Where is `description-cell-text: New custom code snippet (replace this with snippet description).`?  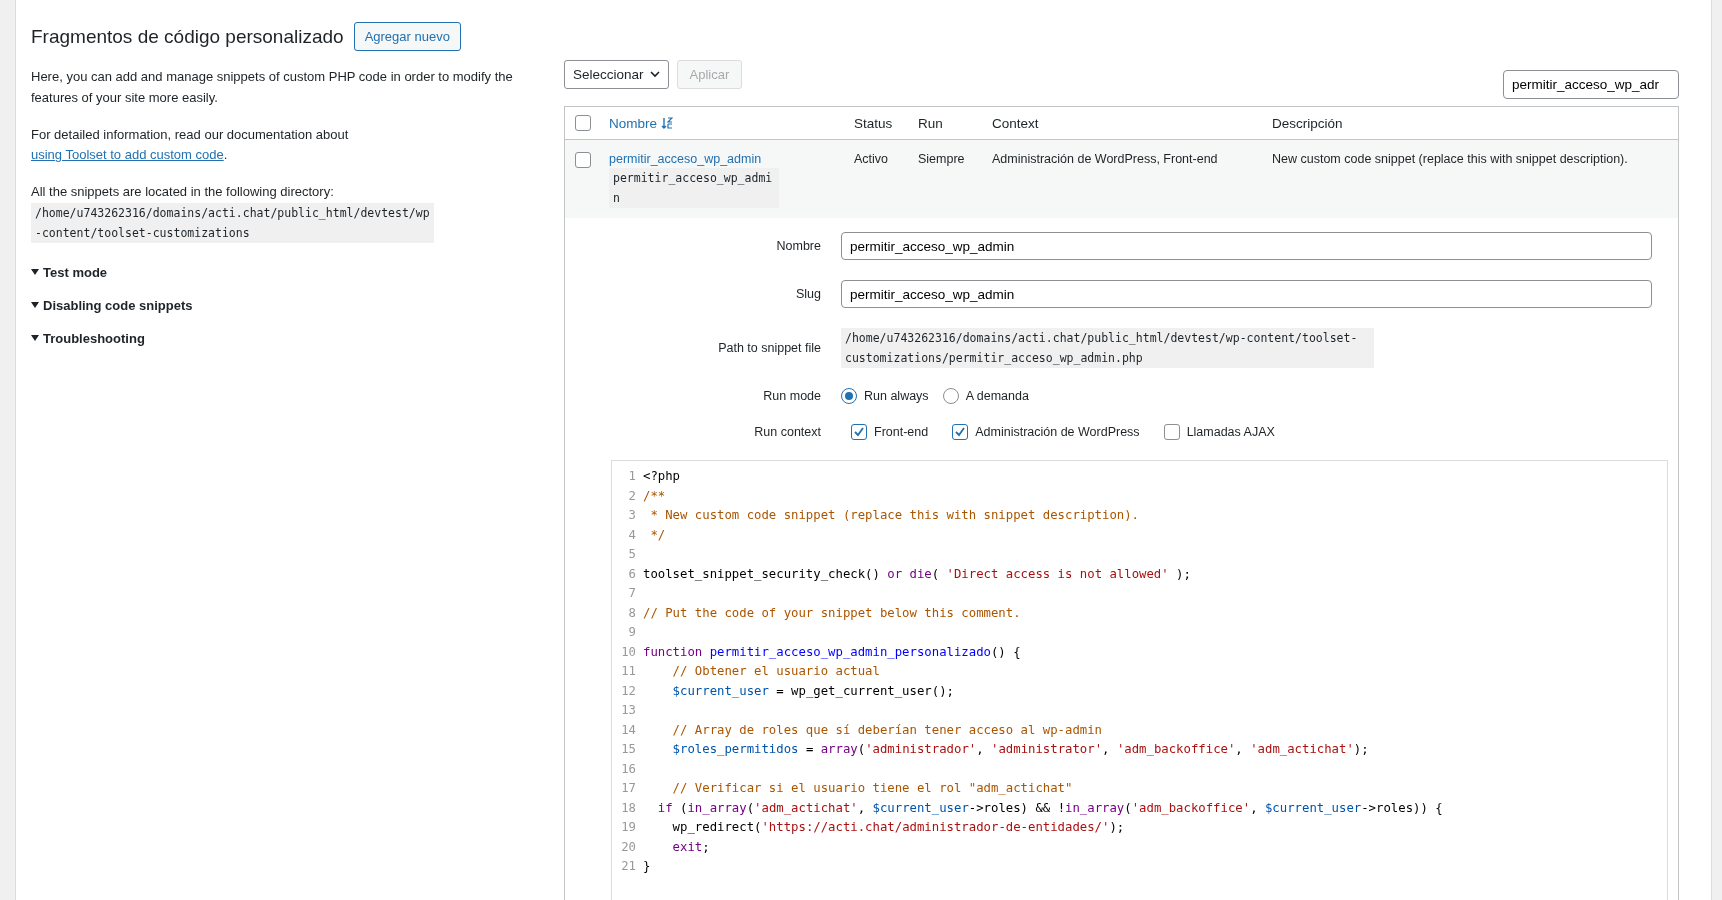
description-cell-text: New custom code snippet (replace this with snippet description). is located at coordinates (1450, 159).